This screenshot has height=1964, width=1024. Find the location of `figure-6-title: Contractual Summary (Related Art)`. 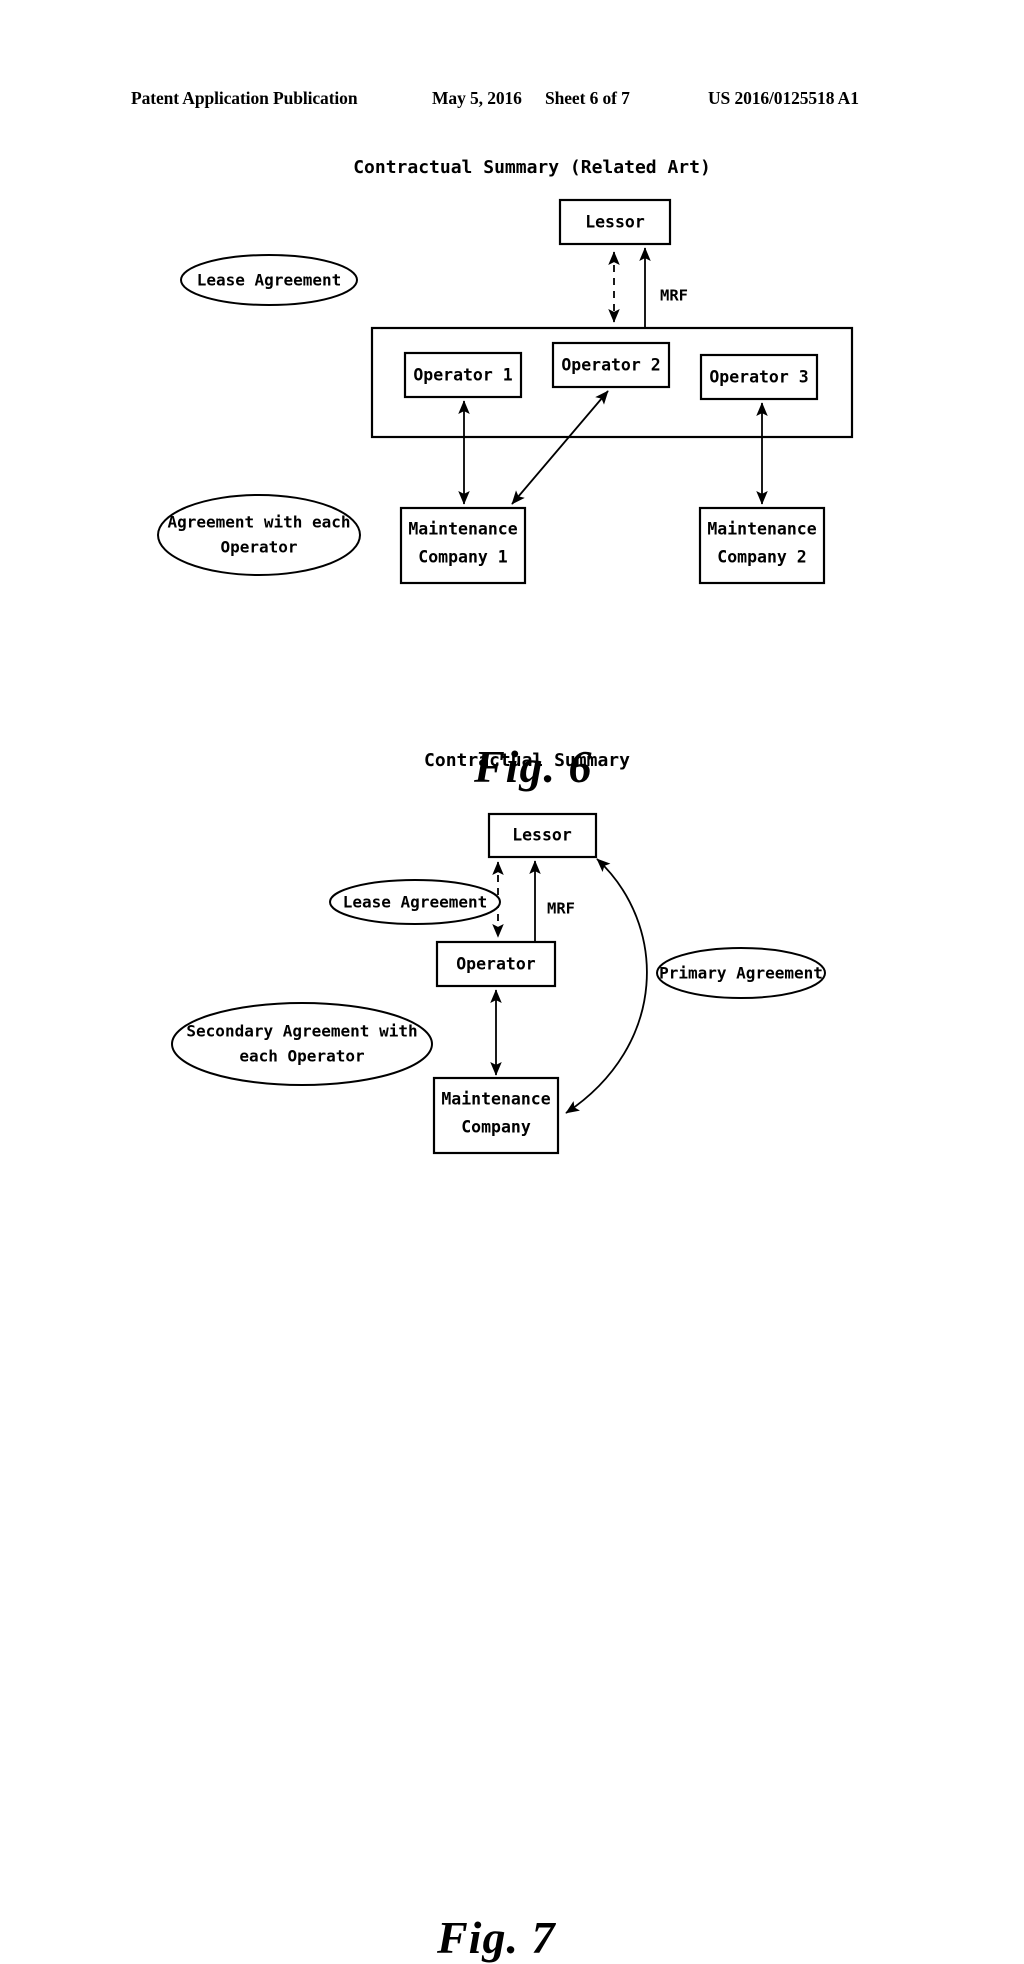

figure-6-title: Contractual Summary (Related Art) is located at coordinates (532, 167).